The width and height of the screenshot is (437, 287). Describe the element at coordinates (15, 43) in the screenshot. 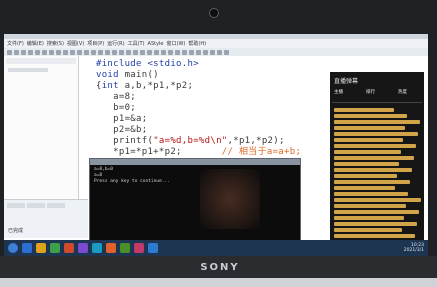

I see `menu-item: 文件(F)` at that location.